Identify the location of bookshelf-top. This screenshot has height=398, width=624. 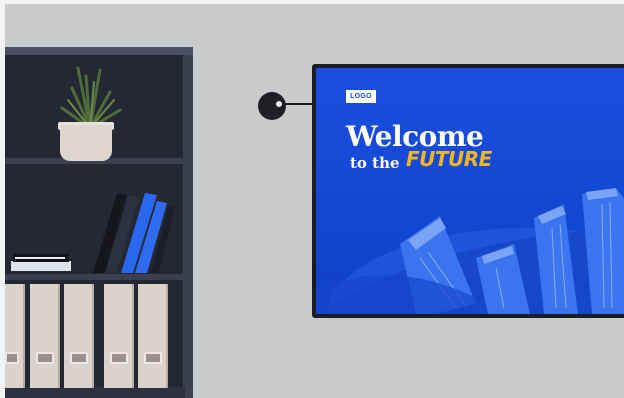
(99, 51).